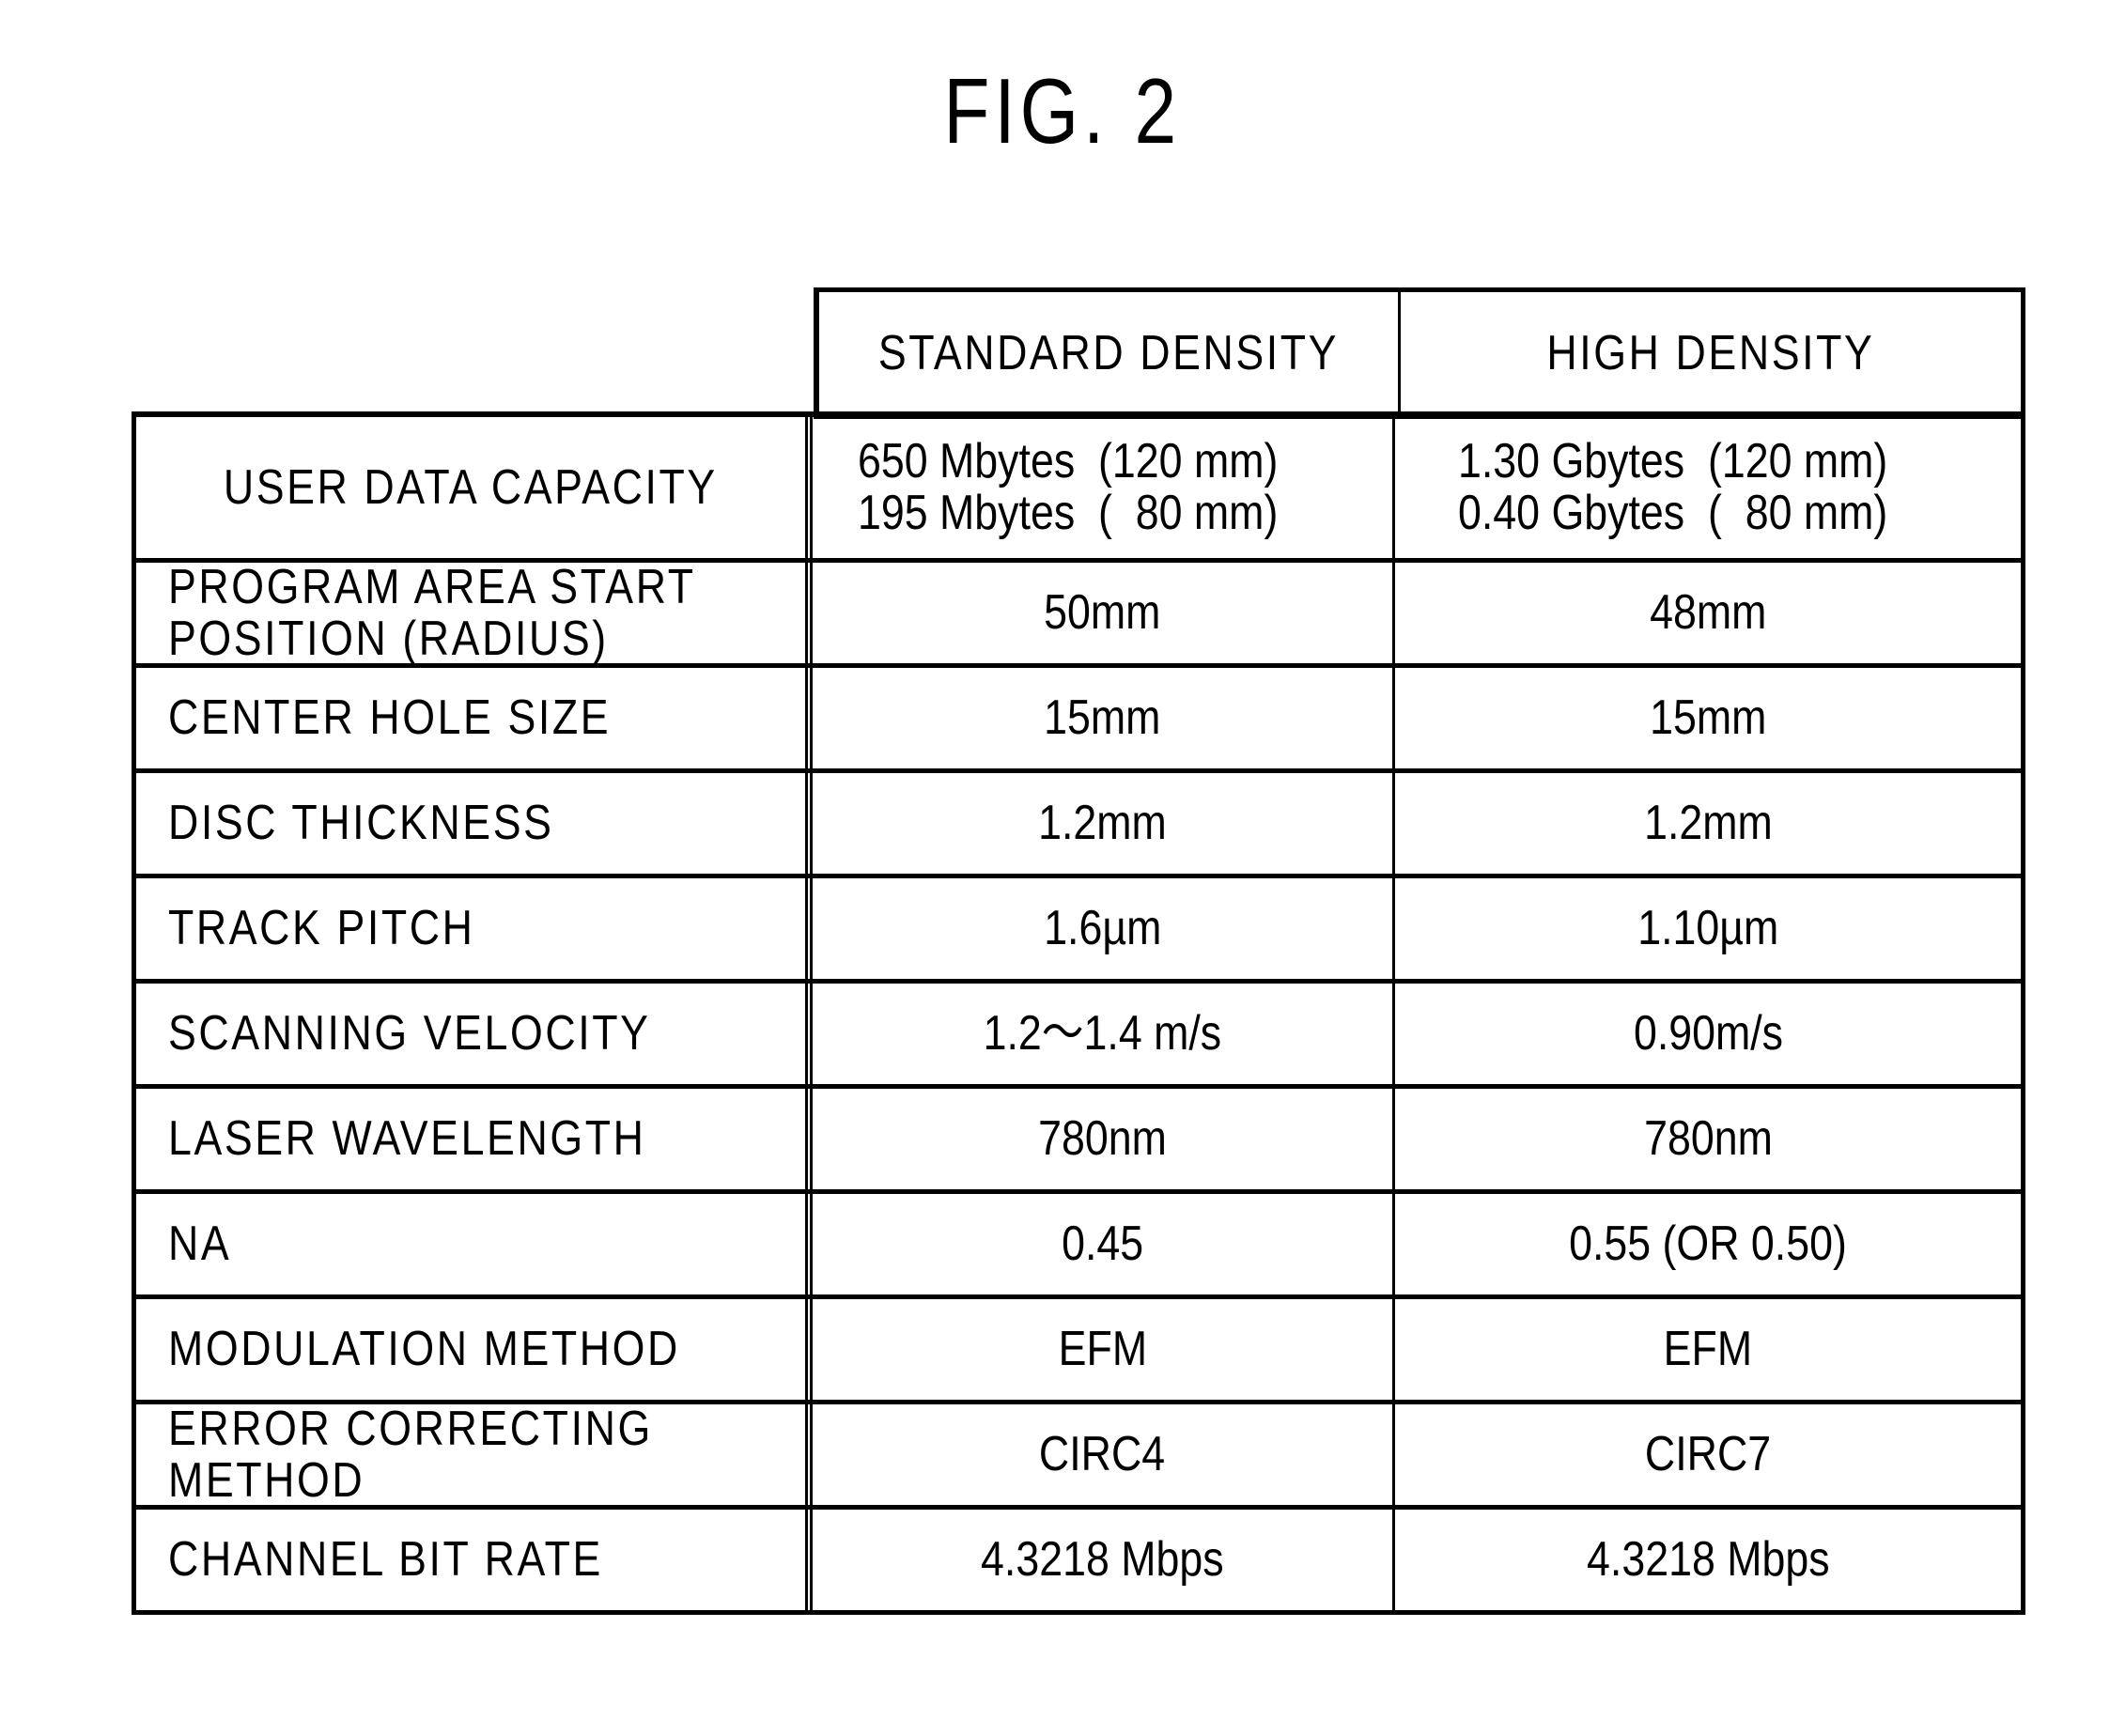  I want to click on row-label-line: METHOD, so click(266, 1480).